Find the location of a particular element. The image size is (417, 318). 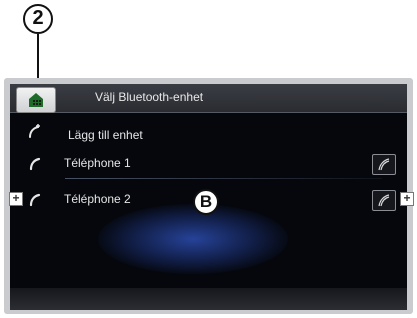

list-item-phone-1: Téléphone 1 is located at coordinates (208, 166).